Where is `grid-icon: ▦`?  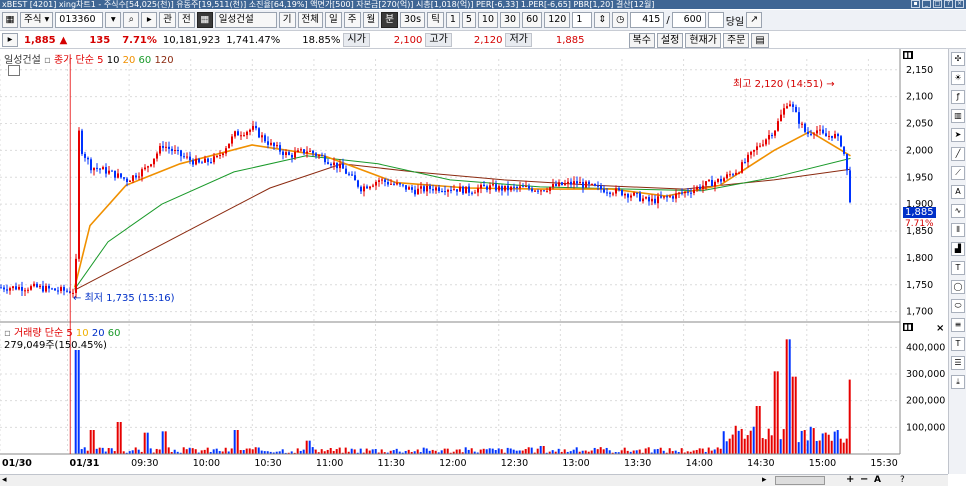 grid-icon: ▦ is located at coordinates (204, 20).